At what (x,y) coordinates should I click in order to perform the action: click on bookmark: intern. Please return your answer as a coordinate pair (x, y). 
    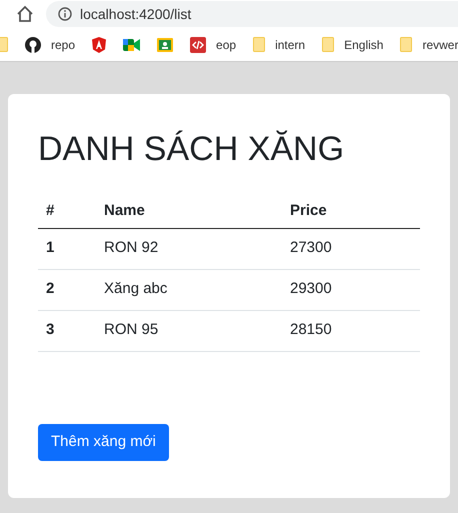
    Looking at the image, I should click on (279, 45).